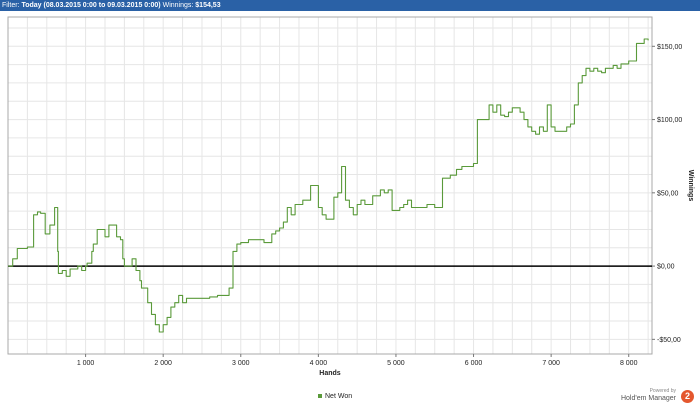 This screenshot has height=405, width=700. Describe the element at coordinates (669, 47) in the screenshot. I see `y-tick-label: $150,00` at that location.